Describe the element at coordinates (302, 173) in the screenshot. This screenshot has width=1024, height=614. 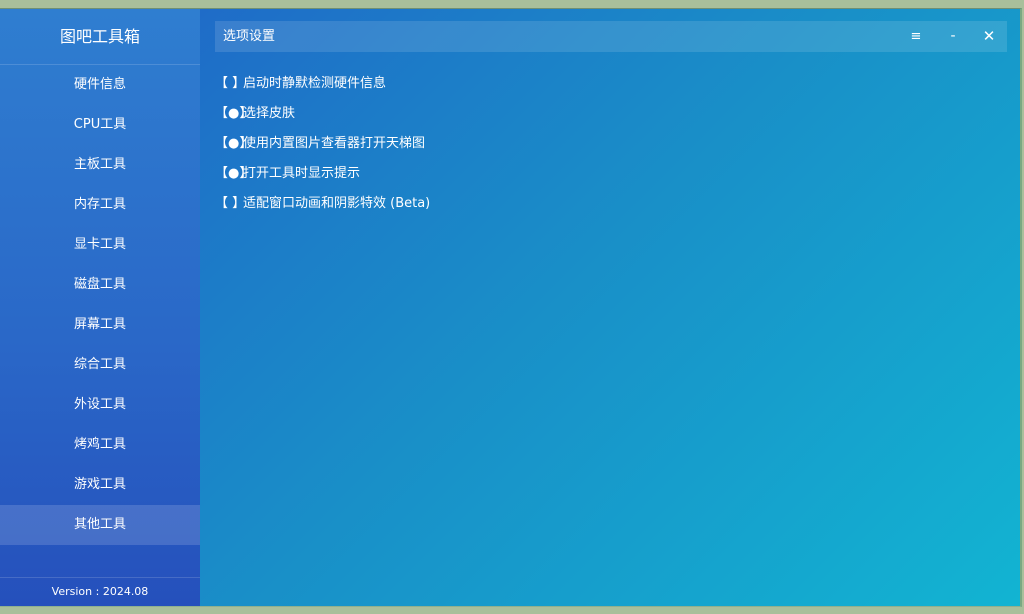
I see `option-label: 打开工具时显示提示` at that location.